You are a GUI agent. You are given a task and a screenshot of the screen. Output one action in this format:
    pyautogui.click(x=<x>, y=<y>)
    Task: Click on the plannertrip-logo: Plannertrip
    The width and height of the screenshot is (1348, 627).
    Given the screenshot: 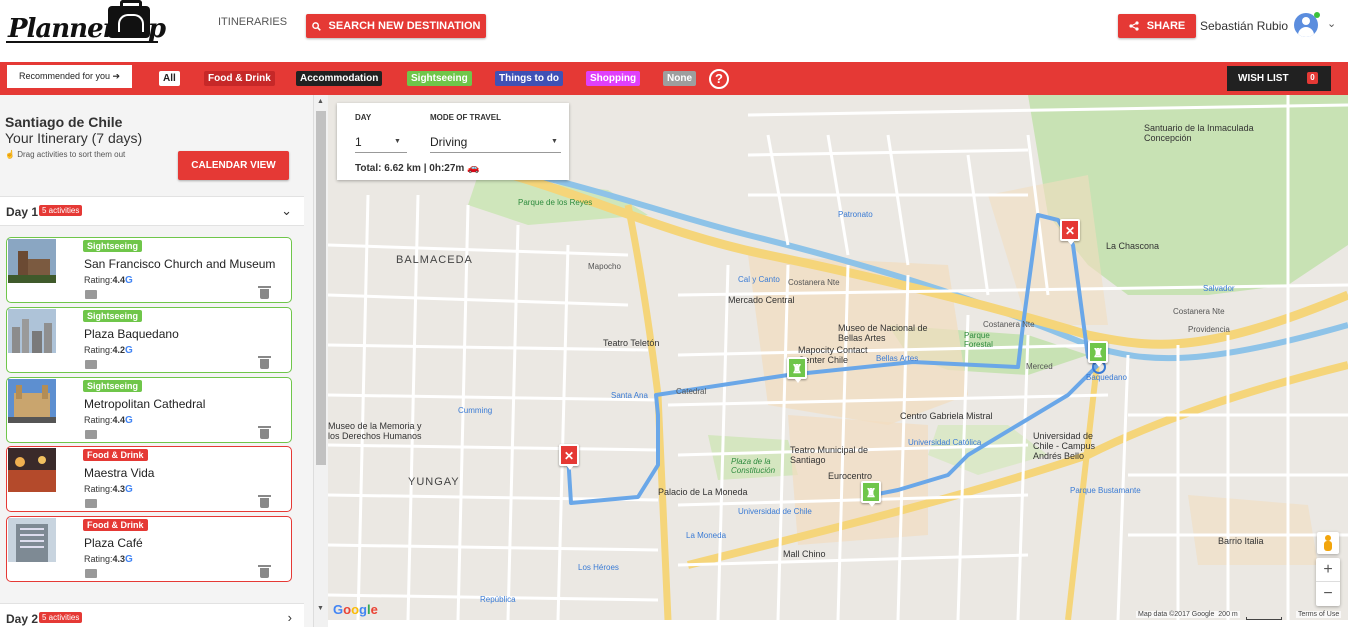 What is the action you would take?
    pyautogui.click(x=86, y=23)
    